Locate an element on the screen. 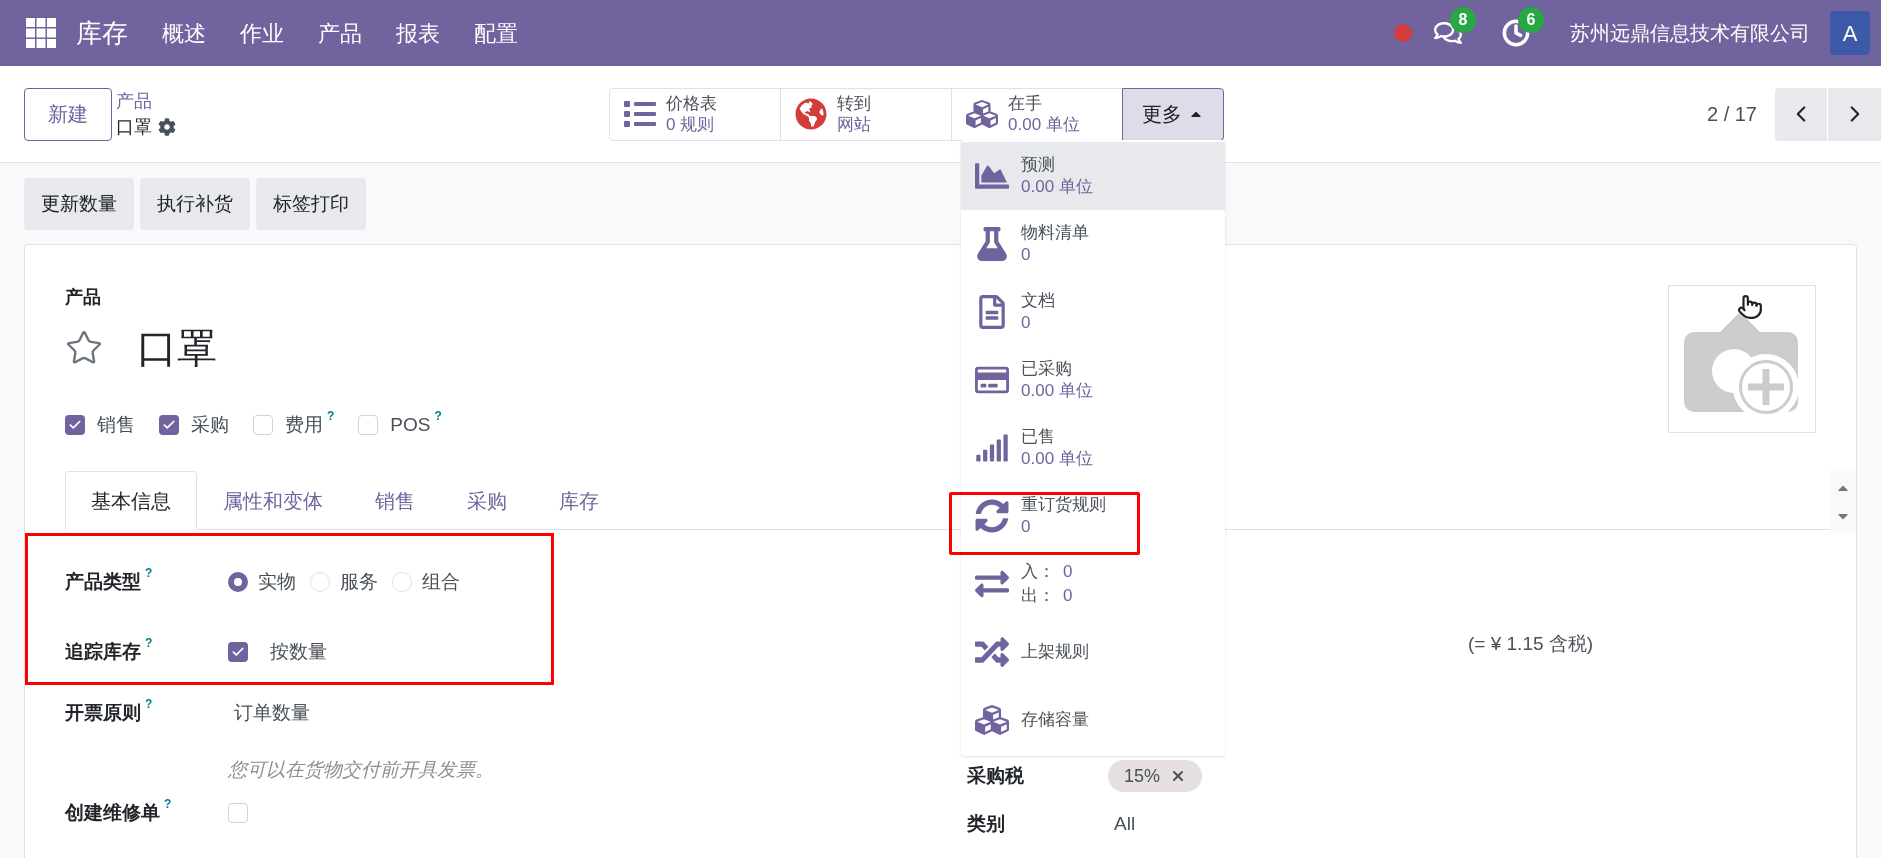  radio-label: 组合 is located at coordinates (441, 581).